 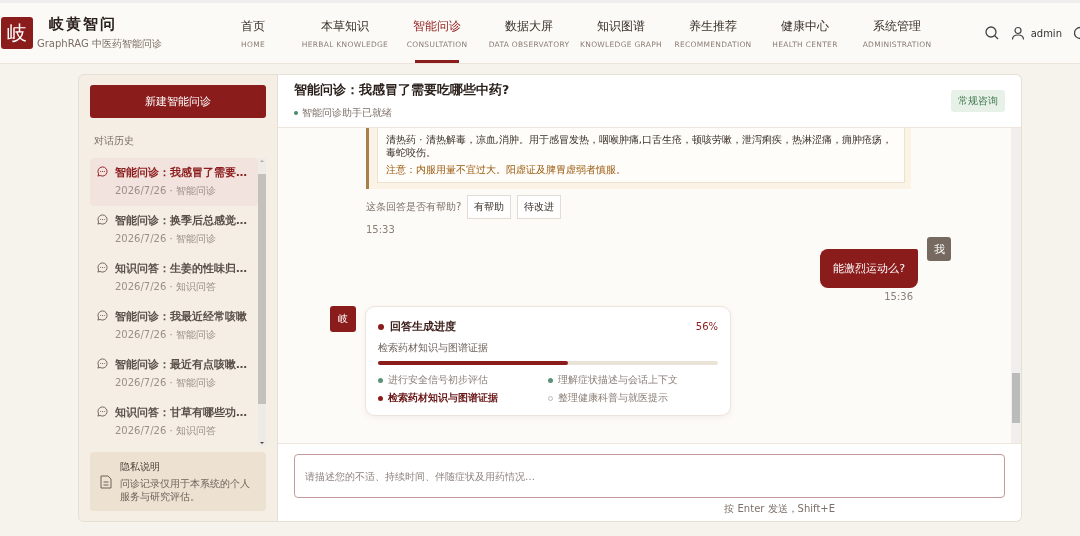 What do you see at coordinates (381, 326) in the screenshot?
I see `progress-dot` at bounding box center [381, 326].